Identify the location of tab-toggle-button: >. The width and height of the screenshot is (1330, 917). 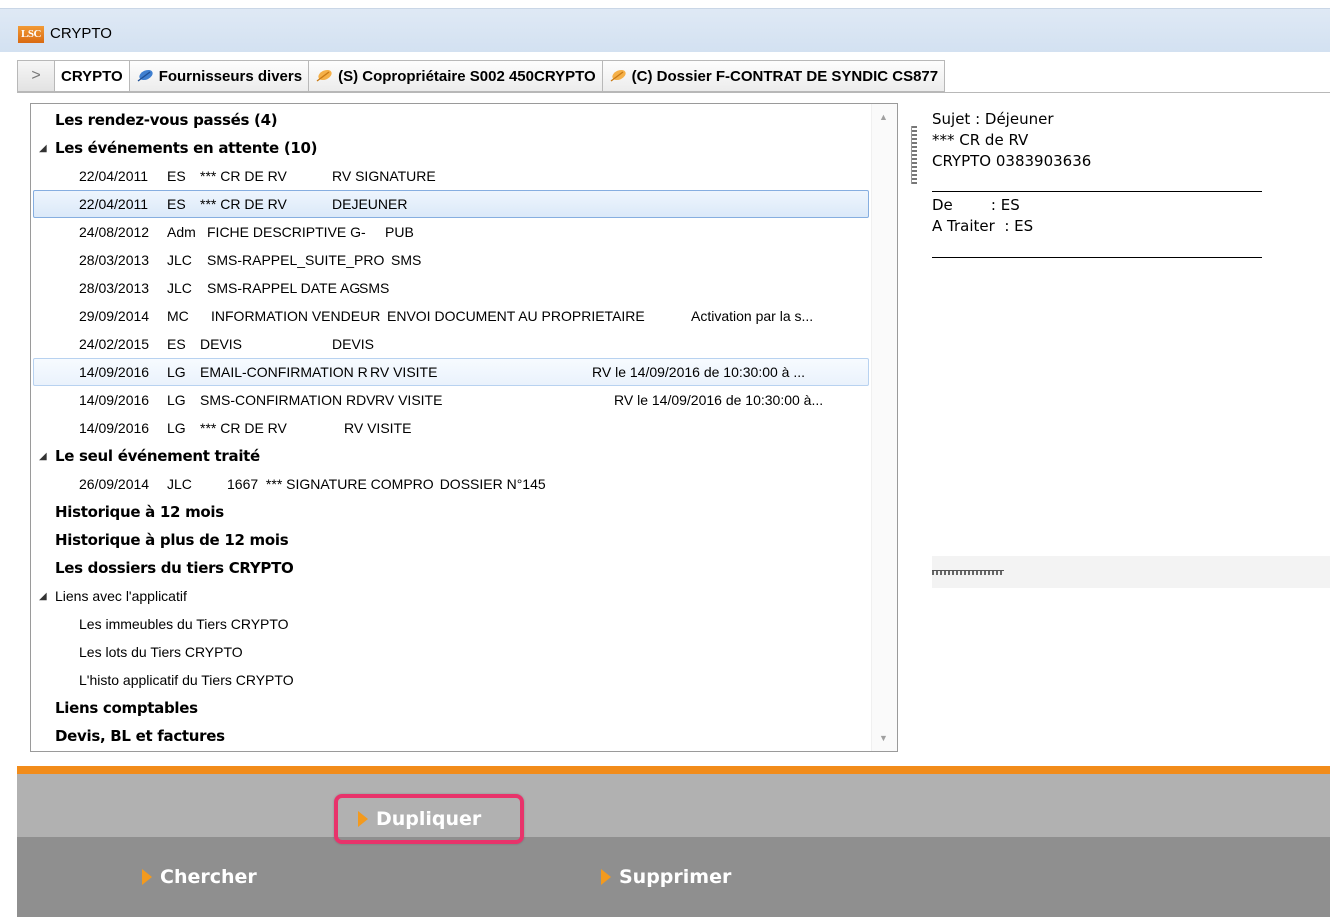
(36, 76).